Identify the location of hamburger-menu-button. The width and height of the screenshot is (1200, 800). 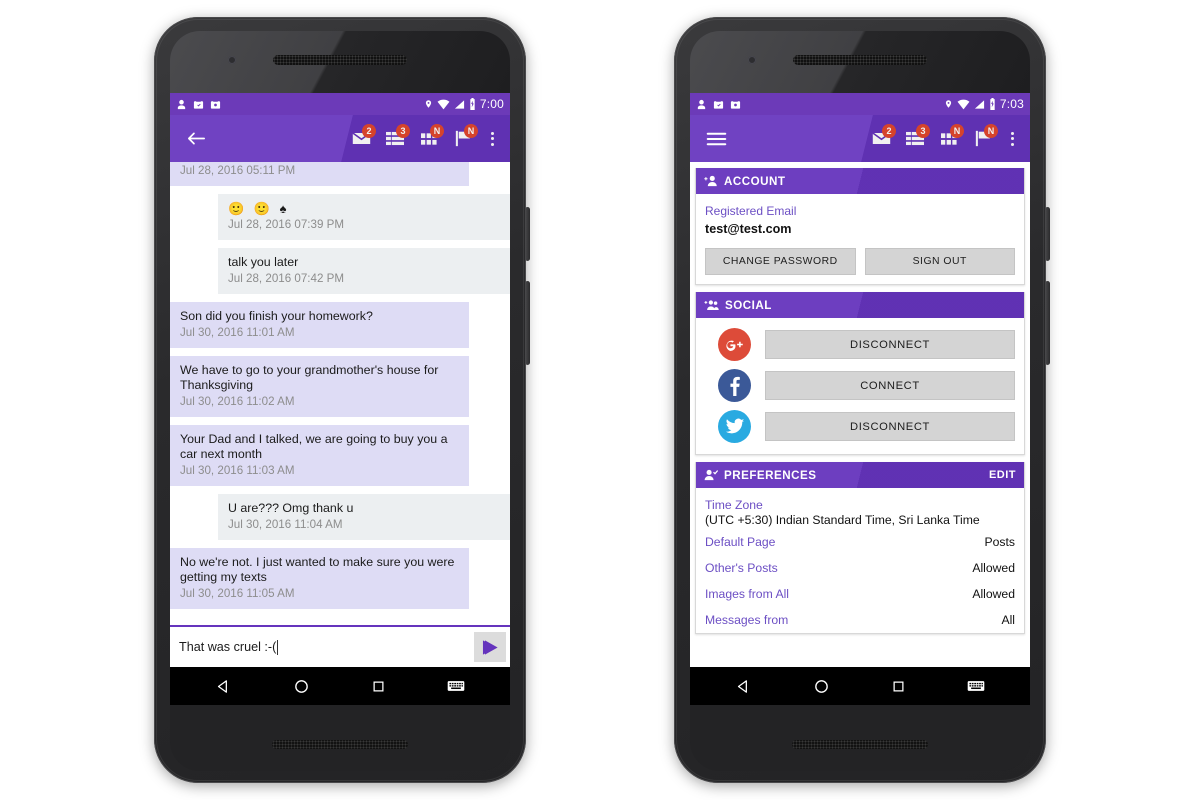
(716, 139).